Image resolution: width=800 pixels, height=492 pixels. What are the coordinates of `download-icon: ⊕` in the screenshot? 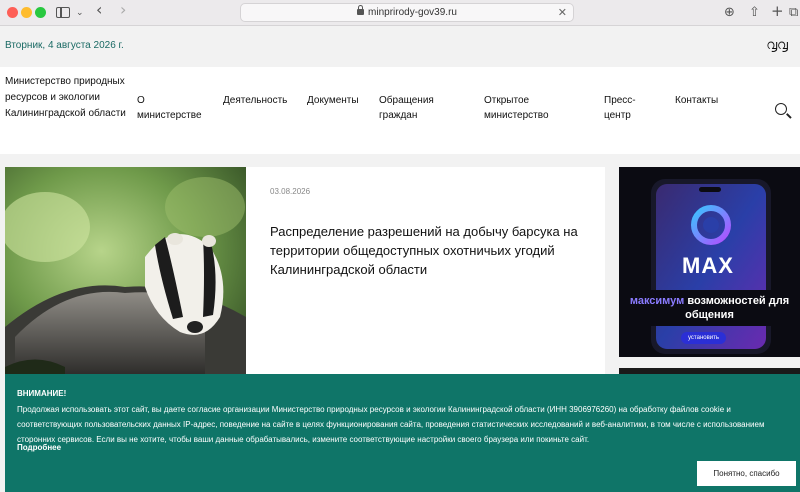 It's located at (729, 13).